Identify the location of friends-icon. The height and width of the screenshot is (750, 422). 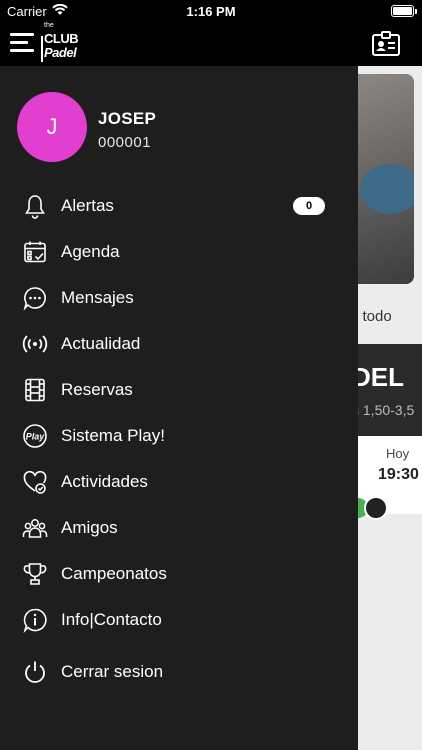
(35, 528).